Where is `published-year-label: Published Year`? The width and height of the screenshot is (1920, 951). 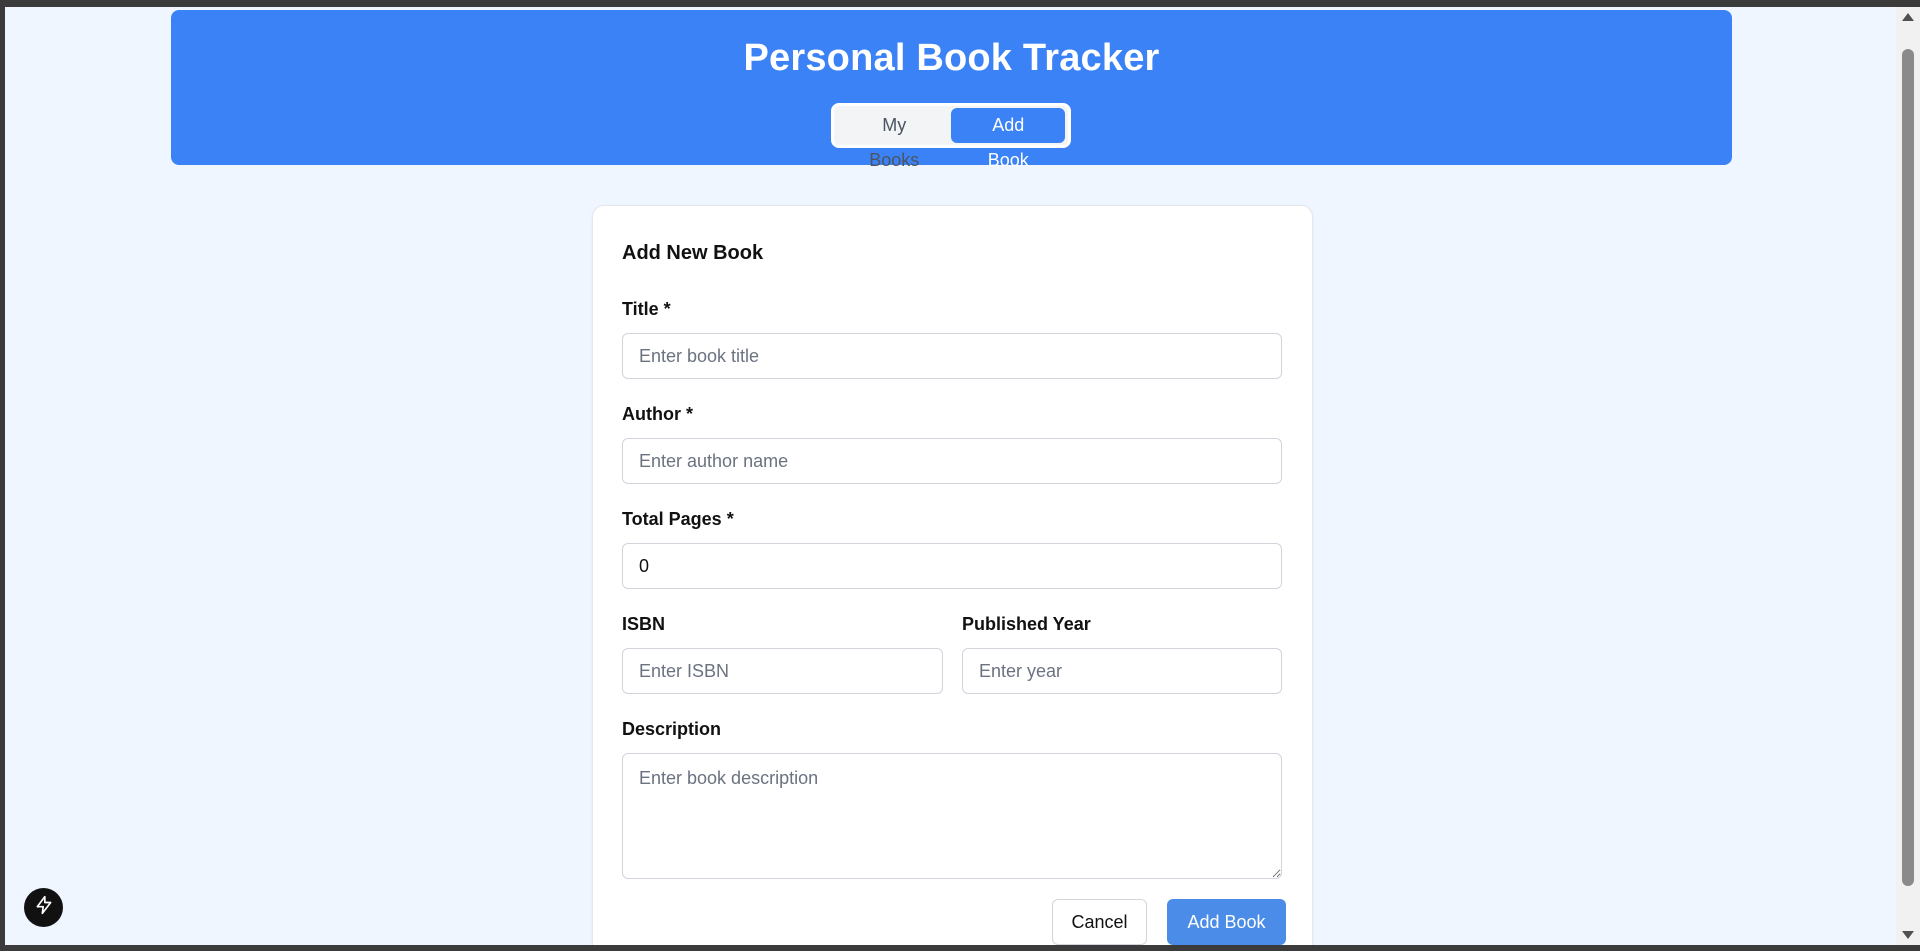 published-year-label: Published Year is located at coordinates (1026, 624).